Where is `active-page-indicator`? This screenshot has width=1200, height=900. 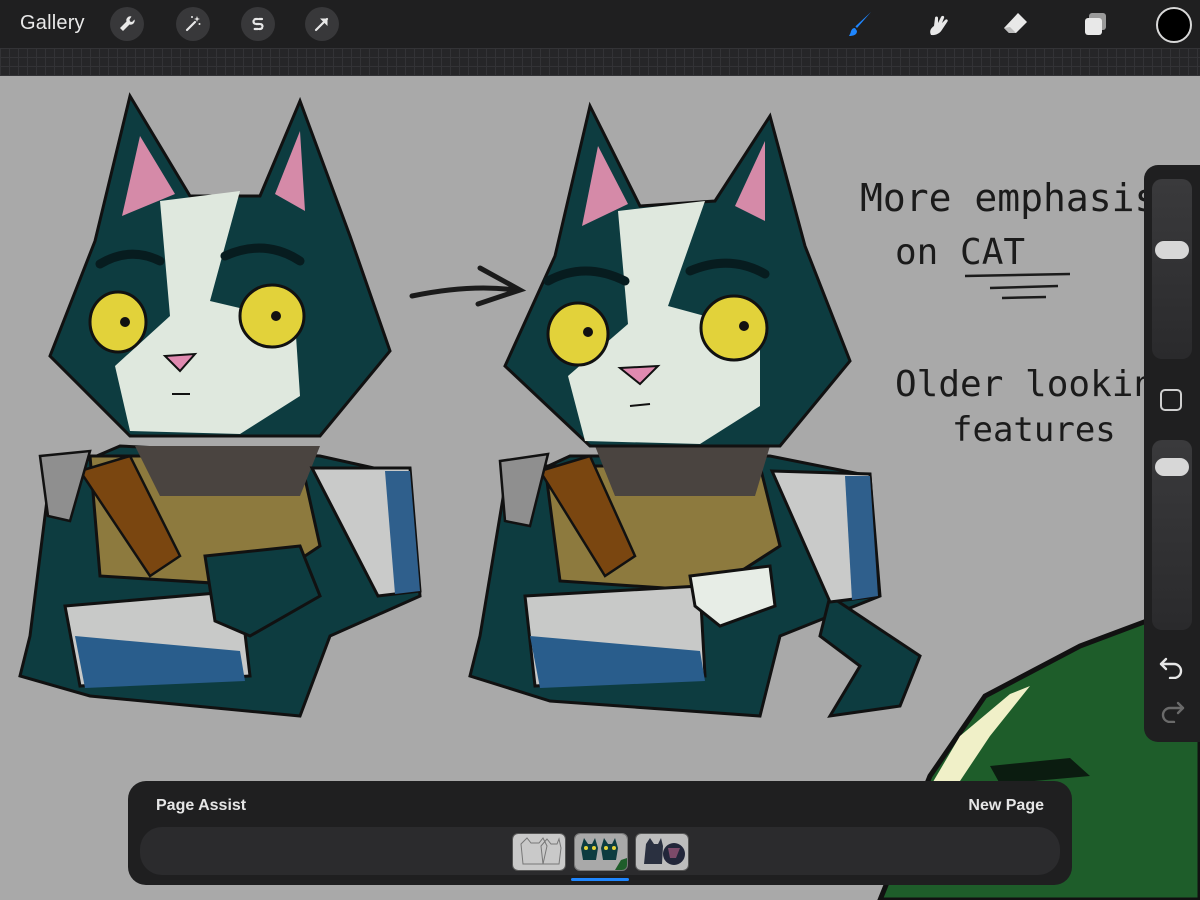 active-page-indicator is located at coordinates (600, 879).